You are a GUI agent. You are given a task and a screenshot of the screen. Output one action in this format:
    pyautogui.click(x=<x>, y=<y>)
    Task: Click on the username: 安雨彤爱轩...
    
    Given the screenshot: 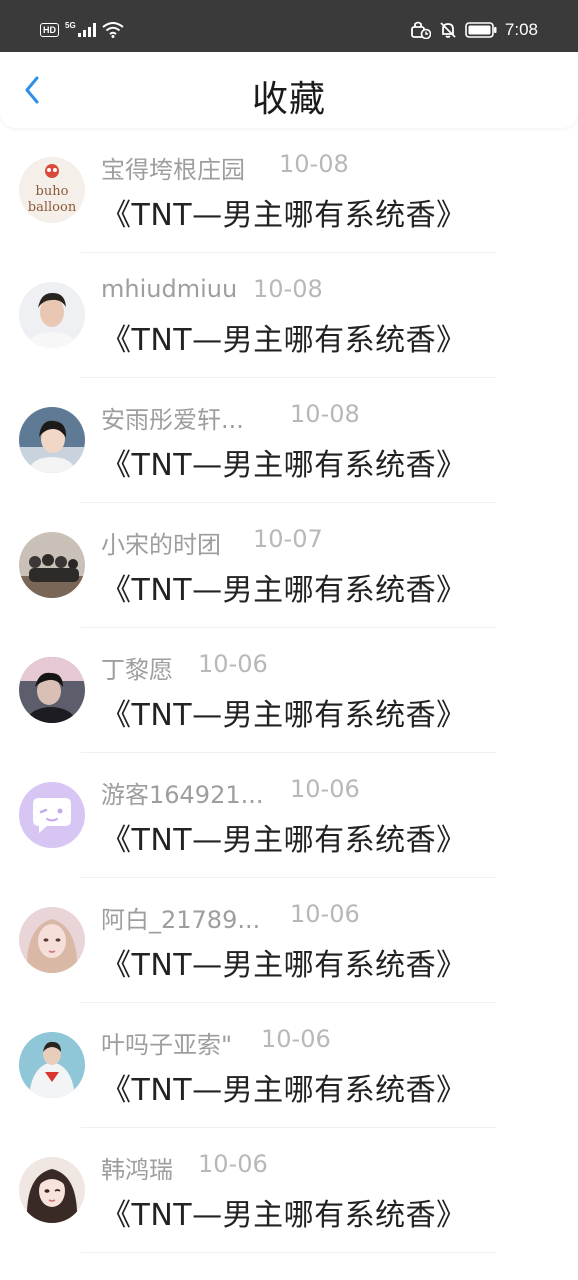 What is the action you would take?
    pyautogui.click(x=172, y=417)
    